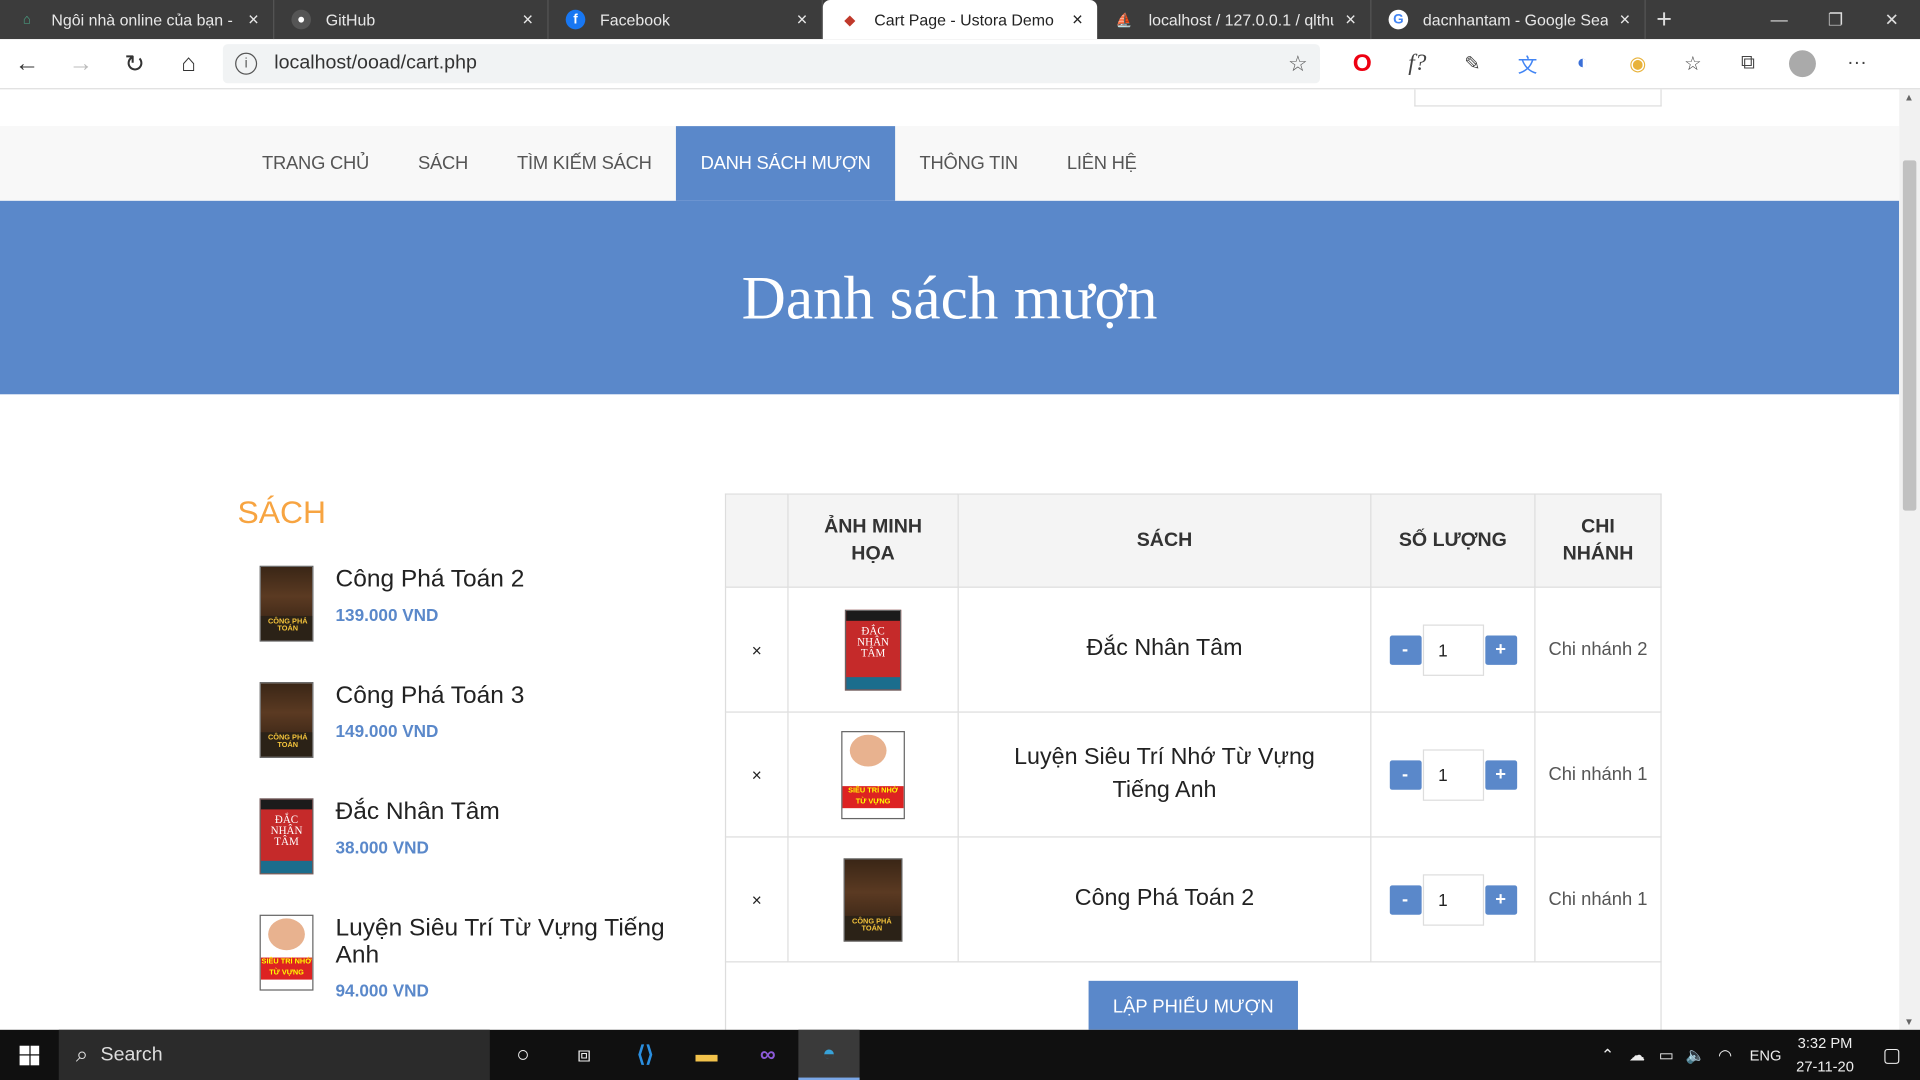 The width and height of the screenshot is (1920, 1080). Describe the element at coordinates (1164, 899) in the screenshot. I see `cart-book-title: Công Phá Toán 2` at that location.